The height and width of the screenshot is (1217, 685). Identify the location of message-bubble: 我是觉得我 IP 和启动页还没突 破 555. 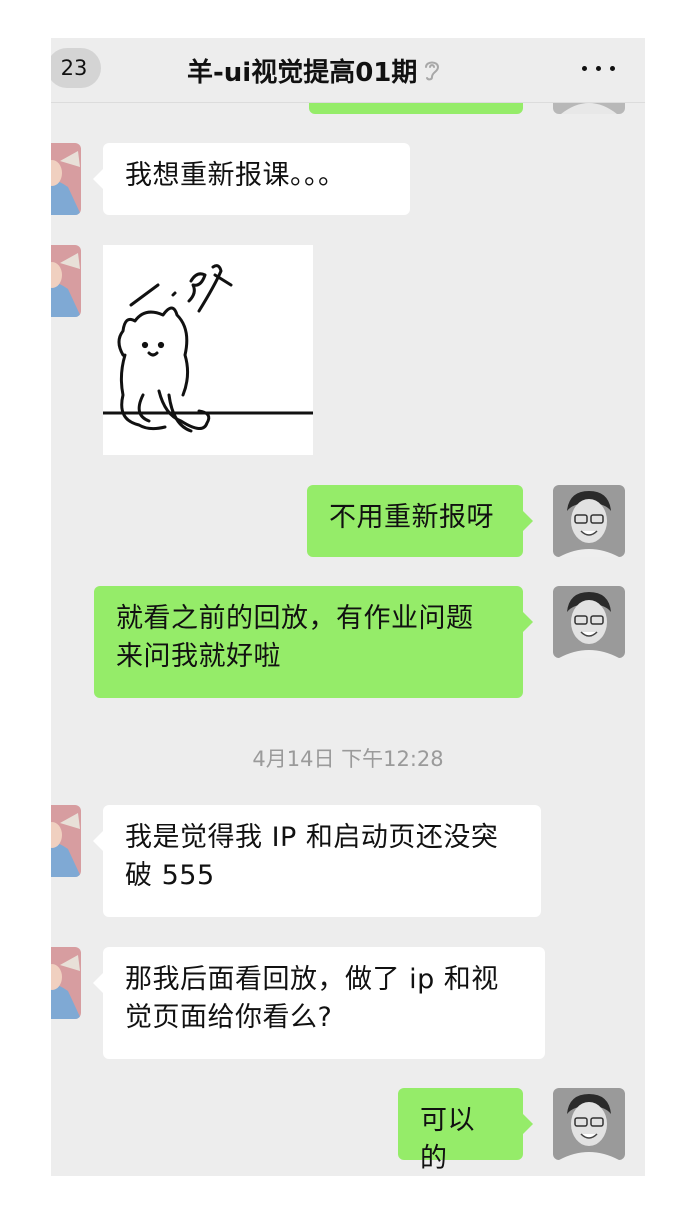
(317, 861).